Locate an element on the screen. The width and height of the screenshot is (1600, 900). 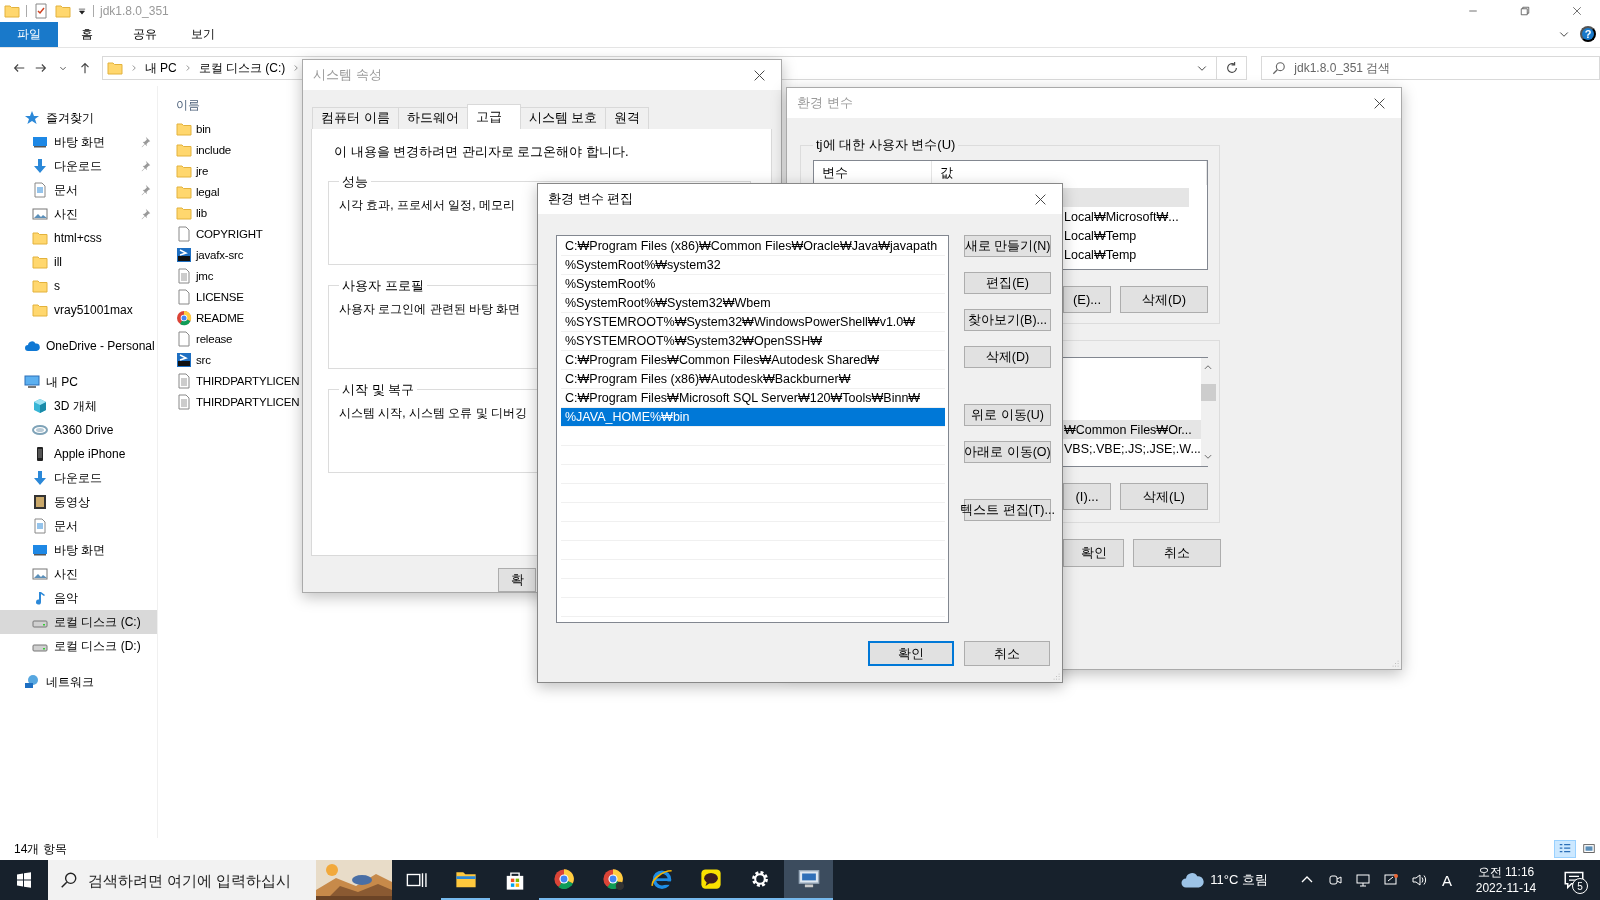
file-name: jre is located at coordinates (202, 170).